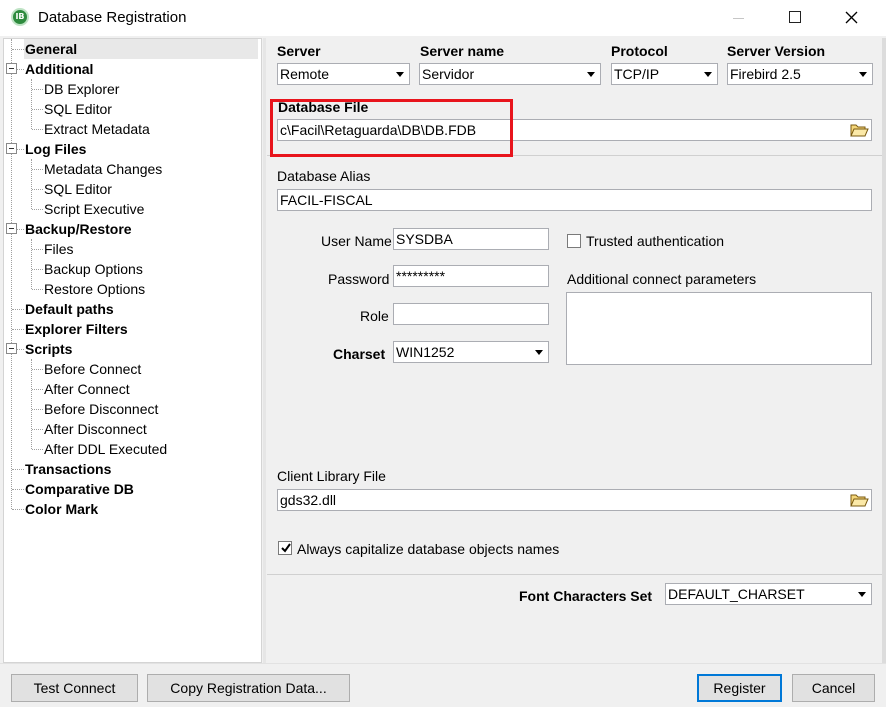 The image size is (886, 707). What do you see at coordinates (739, 688) in the screenshot?
I see `register-button: Register` at bounding box center [739, 688].